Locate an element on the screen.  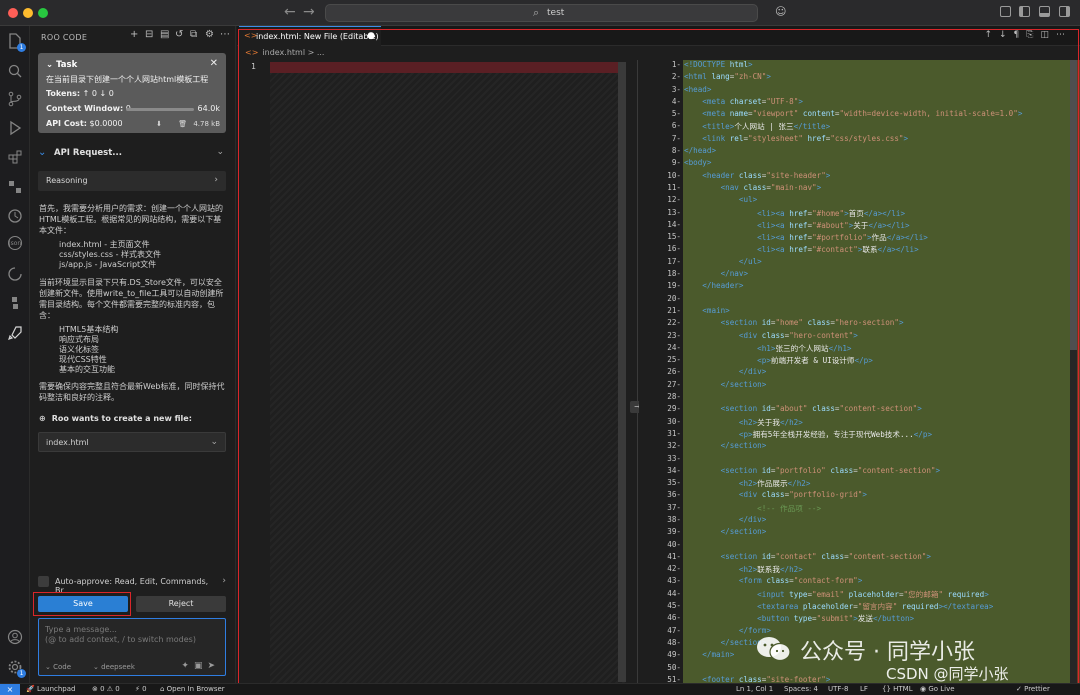
model-select: ⌄ deepseek is located at coordinates (114, 667).